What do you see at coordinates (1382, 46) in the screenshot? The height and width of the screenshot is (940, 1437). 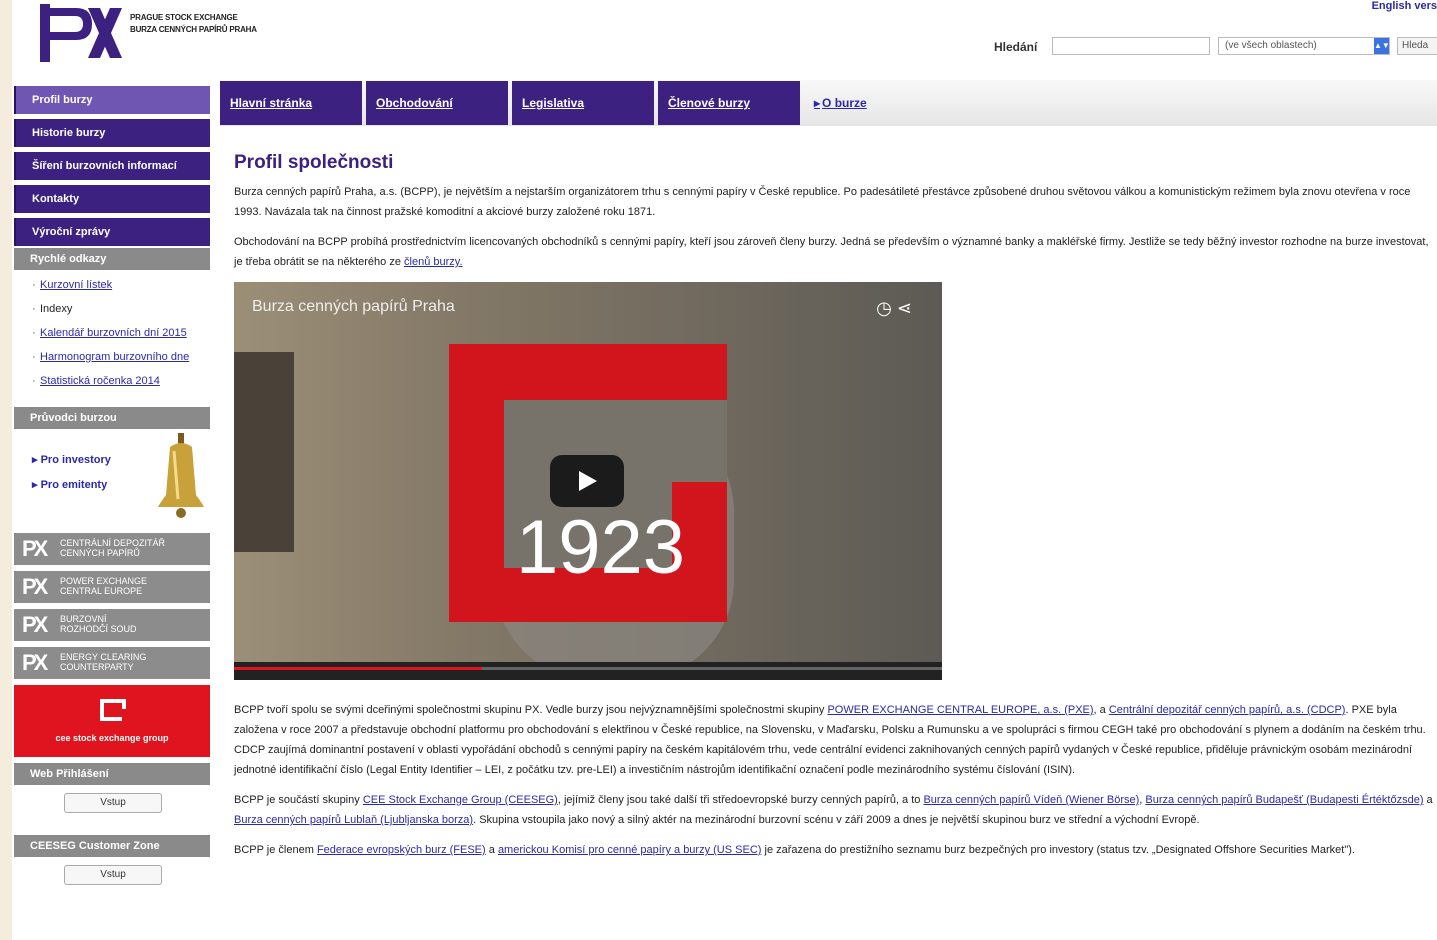 I see `chevron-updown-icon: ▲▼` at bounding box center [1382, 46].